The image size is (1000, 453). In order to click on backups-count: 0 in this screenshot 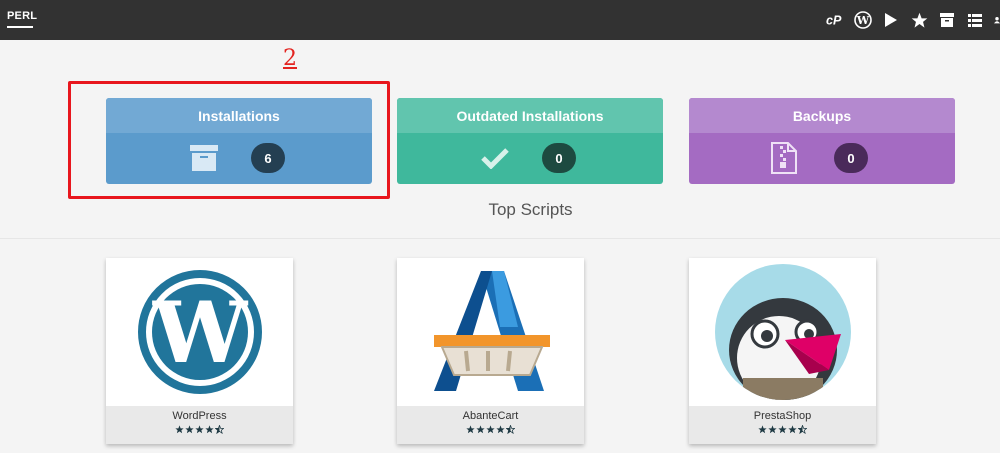, I will do `click(851, 158)`.